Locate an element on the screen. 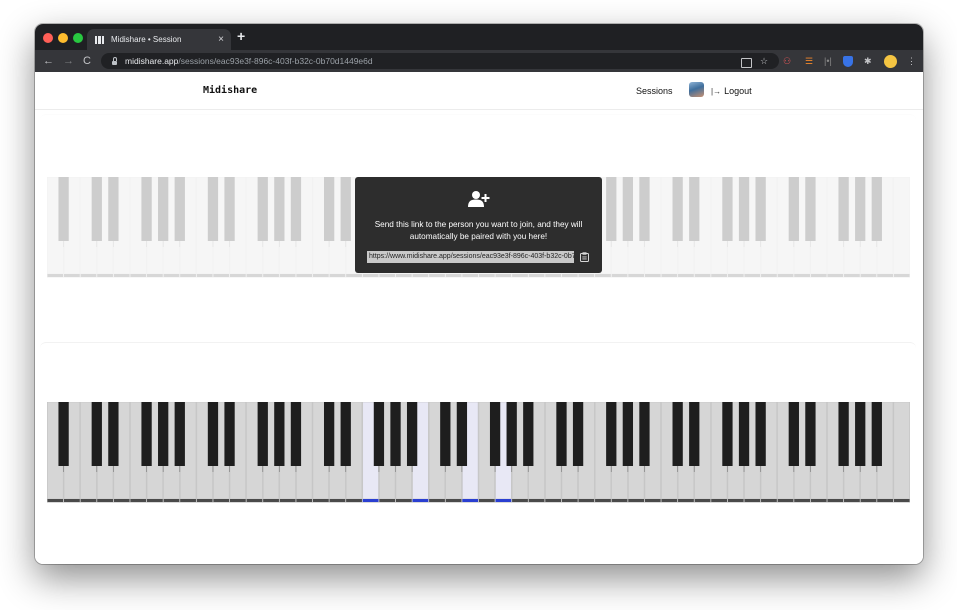 This screenshot has height=610, width=957. user-avatar is located at coordinates (696, 89).